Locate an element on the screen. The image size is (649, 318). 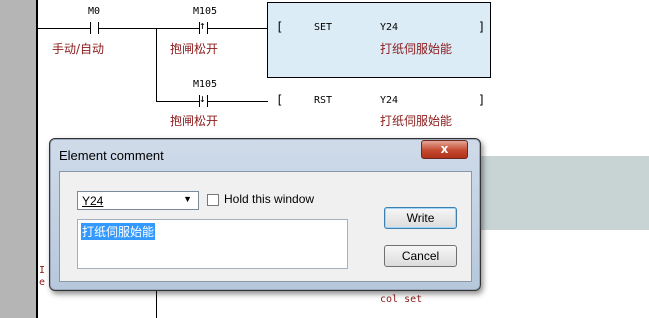
rst-instruction-device: Y24 is located at coordinates (389, 100).